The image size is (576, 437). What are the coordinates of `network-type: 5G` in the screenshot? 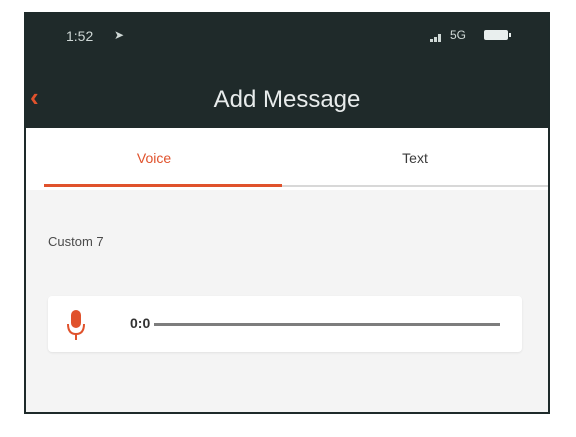 It's located at (458, 35).